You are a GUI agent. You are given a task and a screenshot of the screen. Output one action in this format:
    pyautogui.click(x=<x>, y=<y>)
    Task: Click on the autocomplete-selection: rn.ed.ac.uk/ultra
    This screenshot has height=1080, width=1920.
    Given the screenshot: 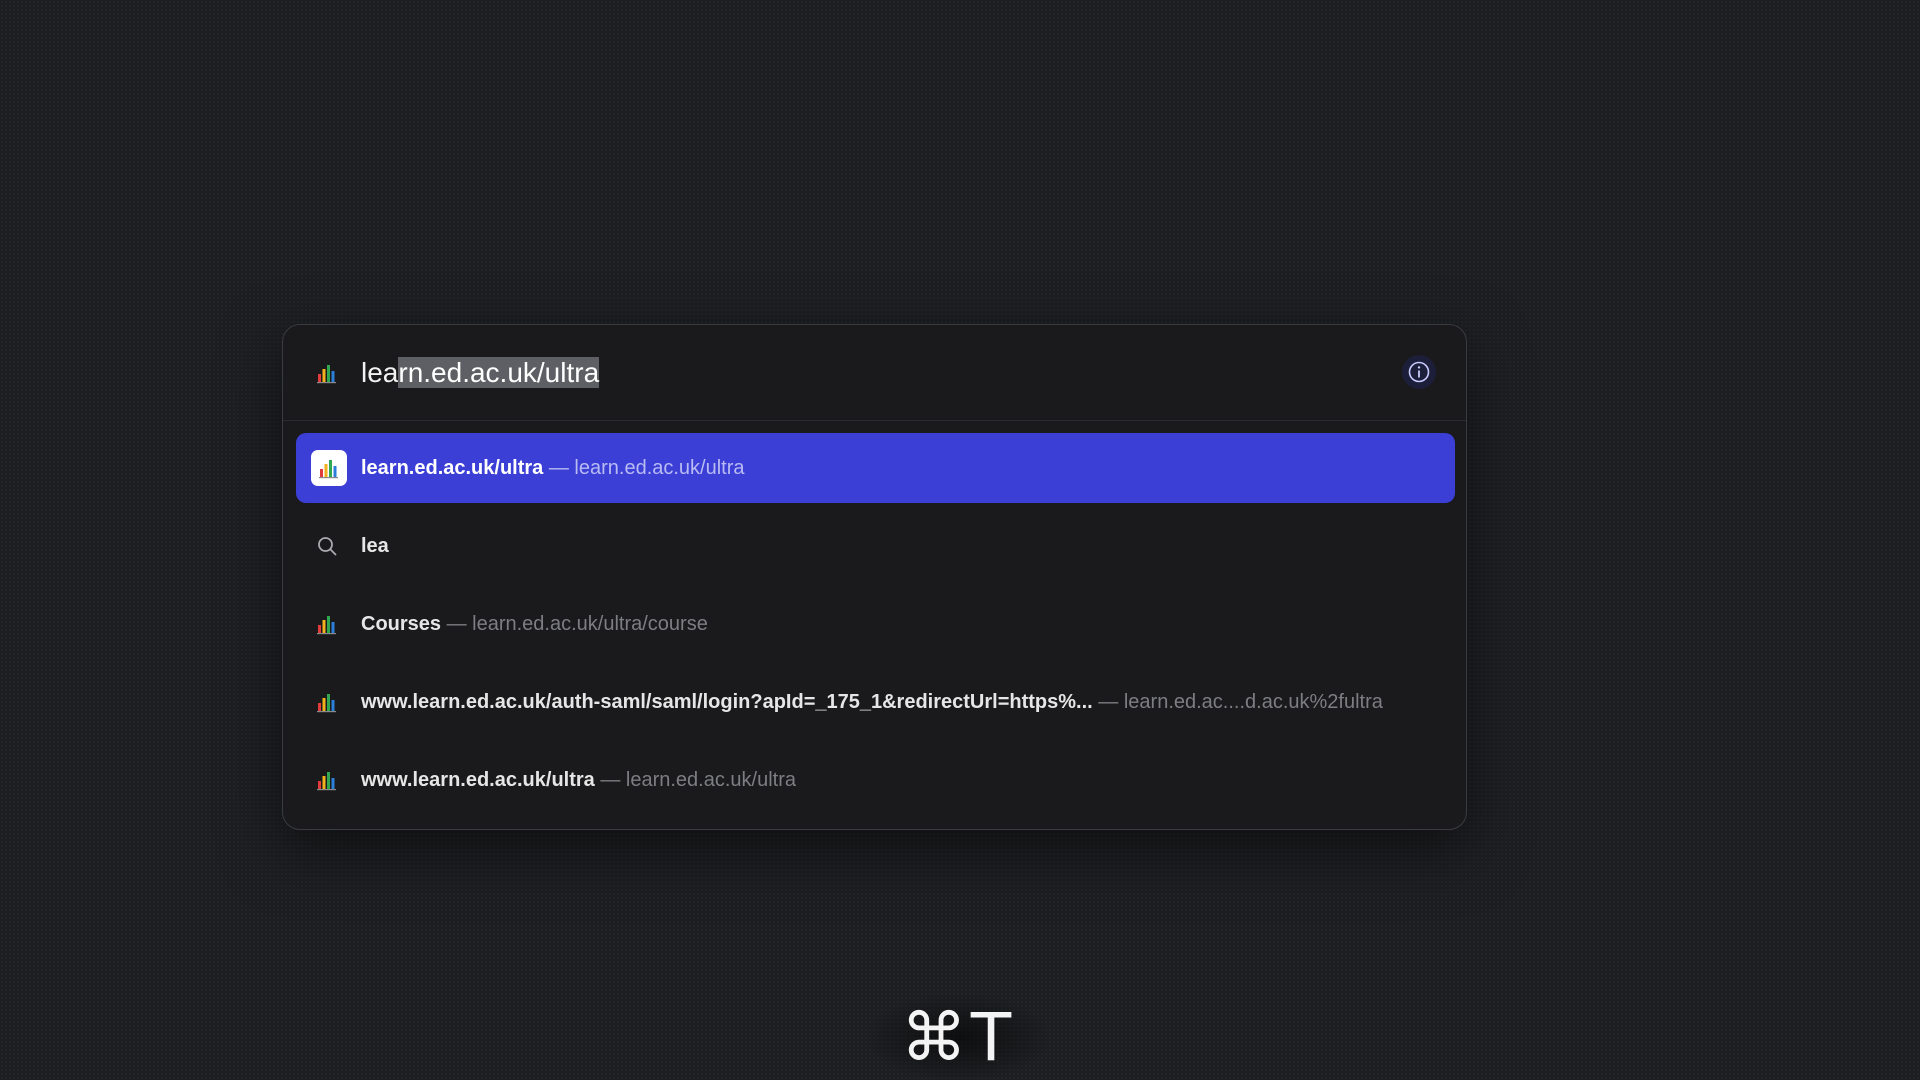 What is the action you would take?
    pyautogui.click(x=499, y=372)
    